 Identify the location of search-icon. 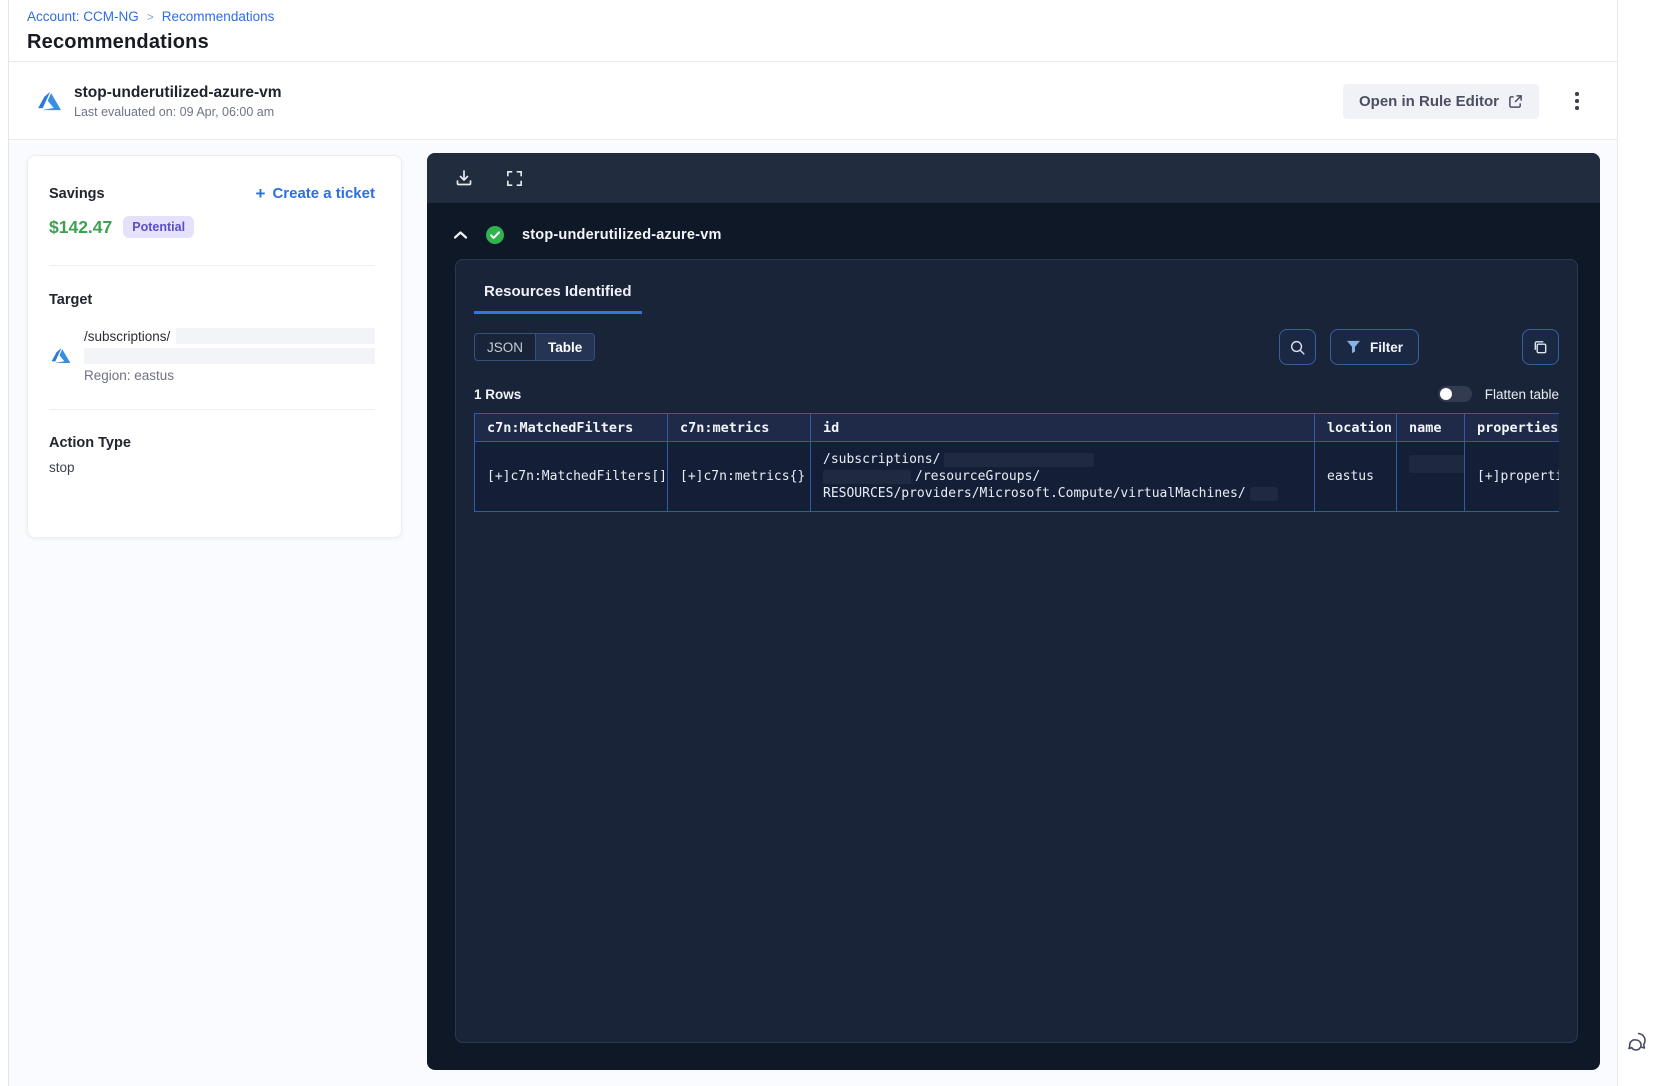
(1297, 347).